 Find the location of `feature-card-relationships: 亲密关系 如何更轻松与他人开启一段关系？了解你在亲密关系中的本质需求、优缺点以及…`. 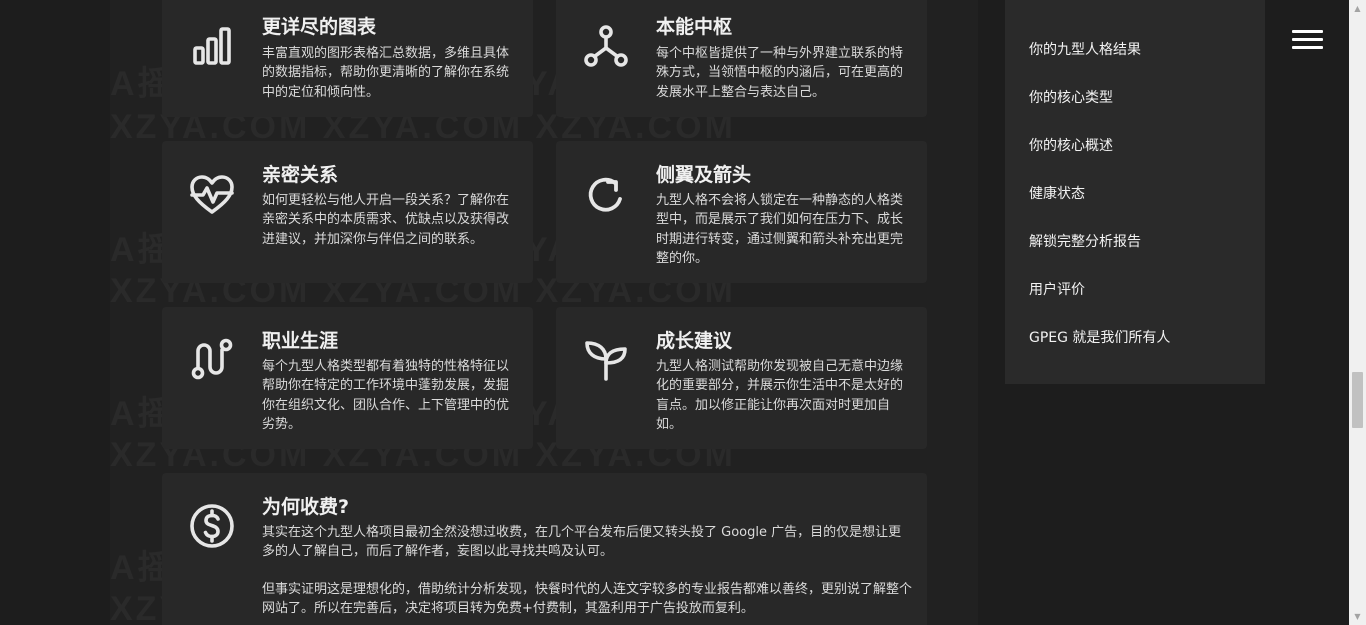

feature-card-relationships: 亲密关系 如何更轻松与他人开启一段关系？了解你在亲密关系中的本质需求、优缺点以及… is located at coordinates (347, 212).